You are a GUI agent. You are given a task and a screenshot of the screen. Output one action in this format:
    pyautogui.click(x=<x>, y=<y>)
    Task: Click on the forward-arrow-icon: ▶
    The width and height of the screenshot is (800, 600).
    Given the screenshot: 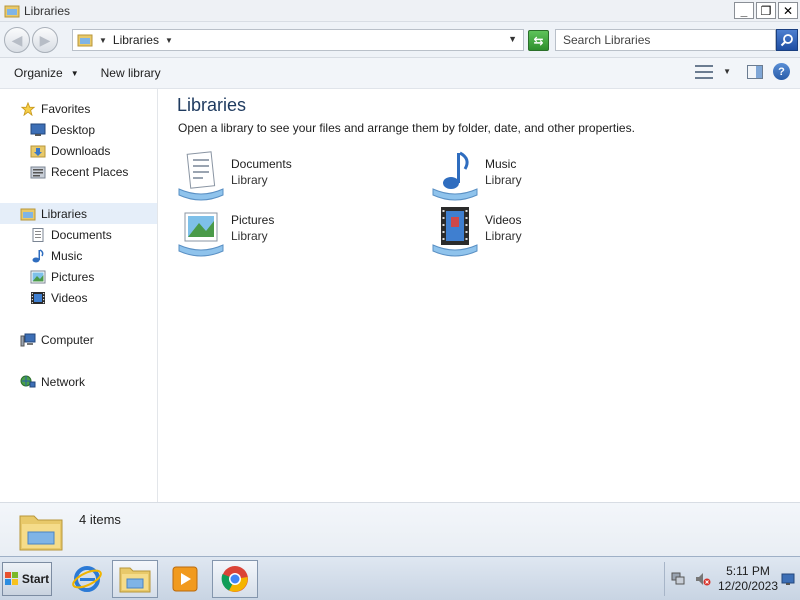 What is the action you would take?
    pyautogui.click(x=45, y=39)
    